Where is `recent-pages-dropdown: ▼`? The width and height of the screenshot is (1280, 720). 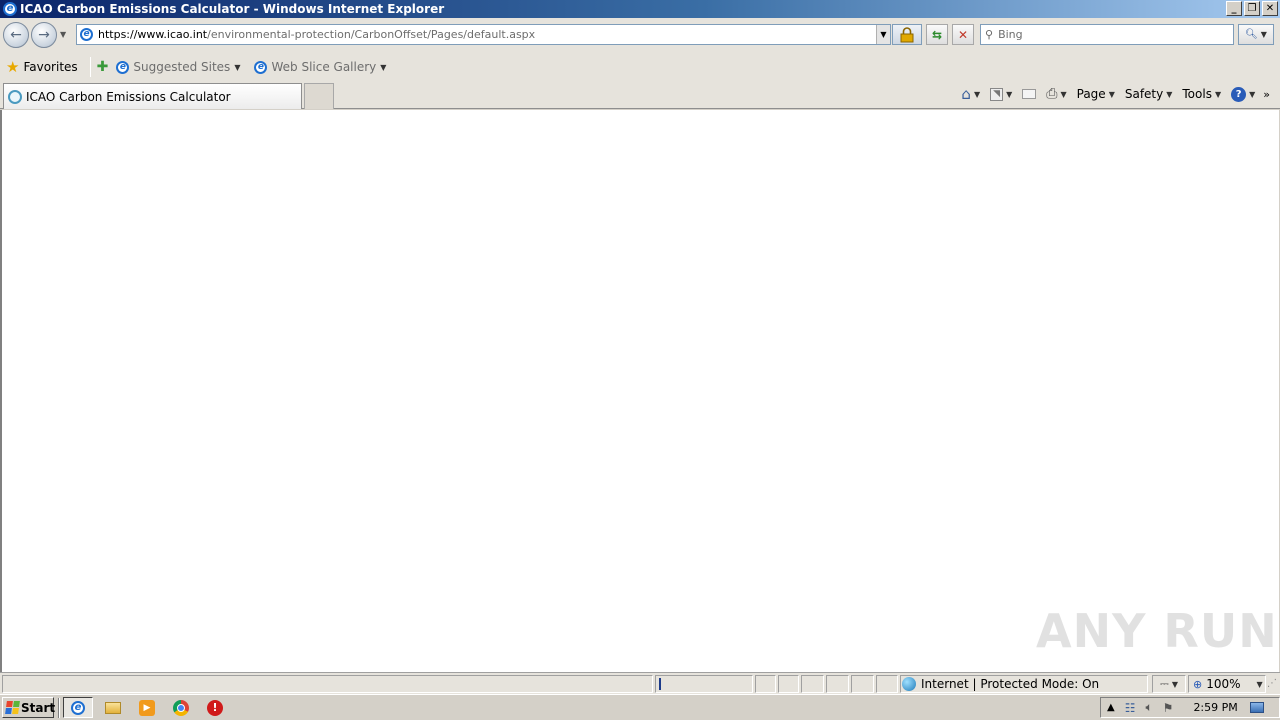
recent-pages-dropdown: ▼ is located at coordinates (63, 34).